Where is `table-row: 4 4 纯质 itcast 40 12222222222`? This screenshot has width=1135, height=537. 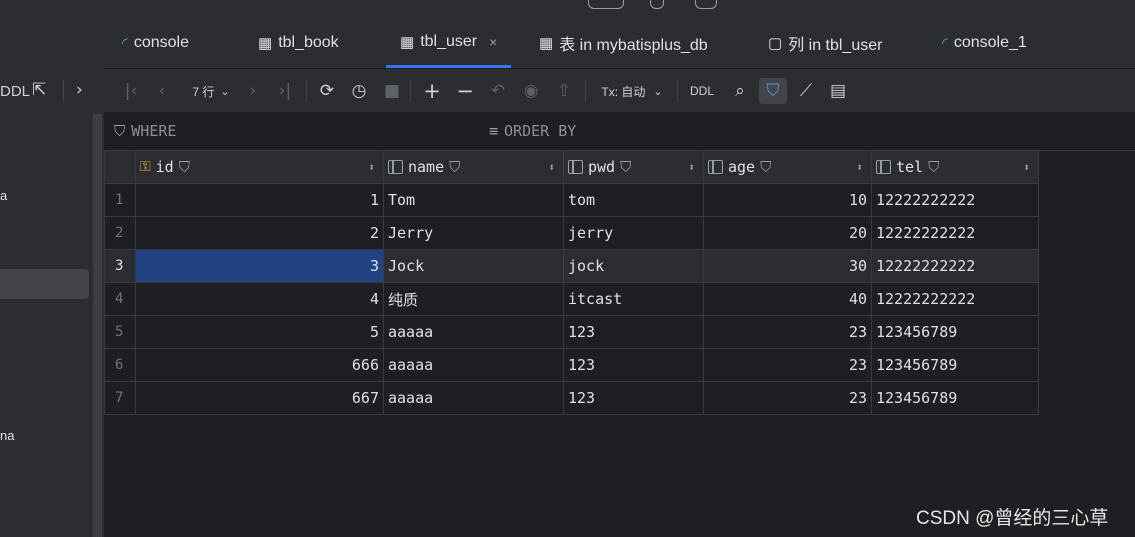
table-row: 4 4 纯质 itcast 40 12222222222 is located at coordinates (571, 299).